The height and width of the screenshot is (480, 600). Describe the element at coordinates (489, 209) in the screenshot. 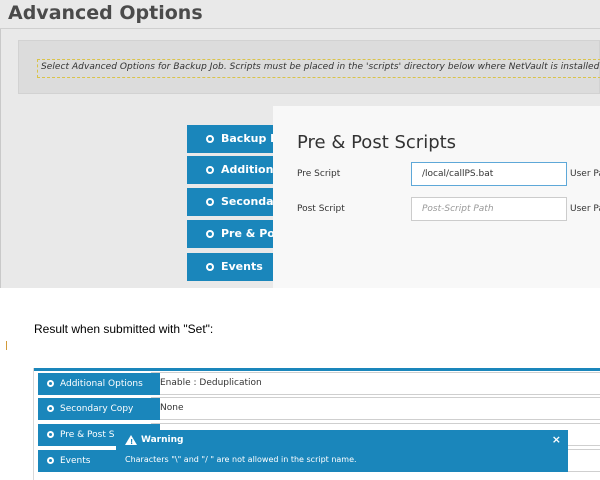

I see `post-script-input` at that location.